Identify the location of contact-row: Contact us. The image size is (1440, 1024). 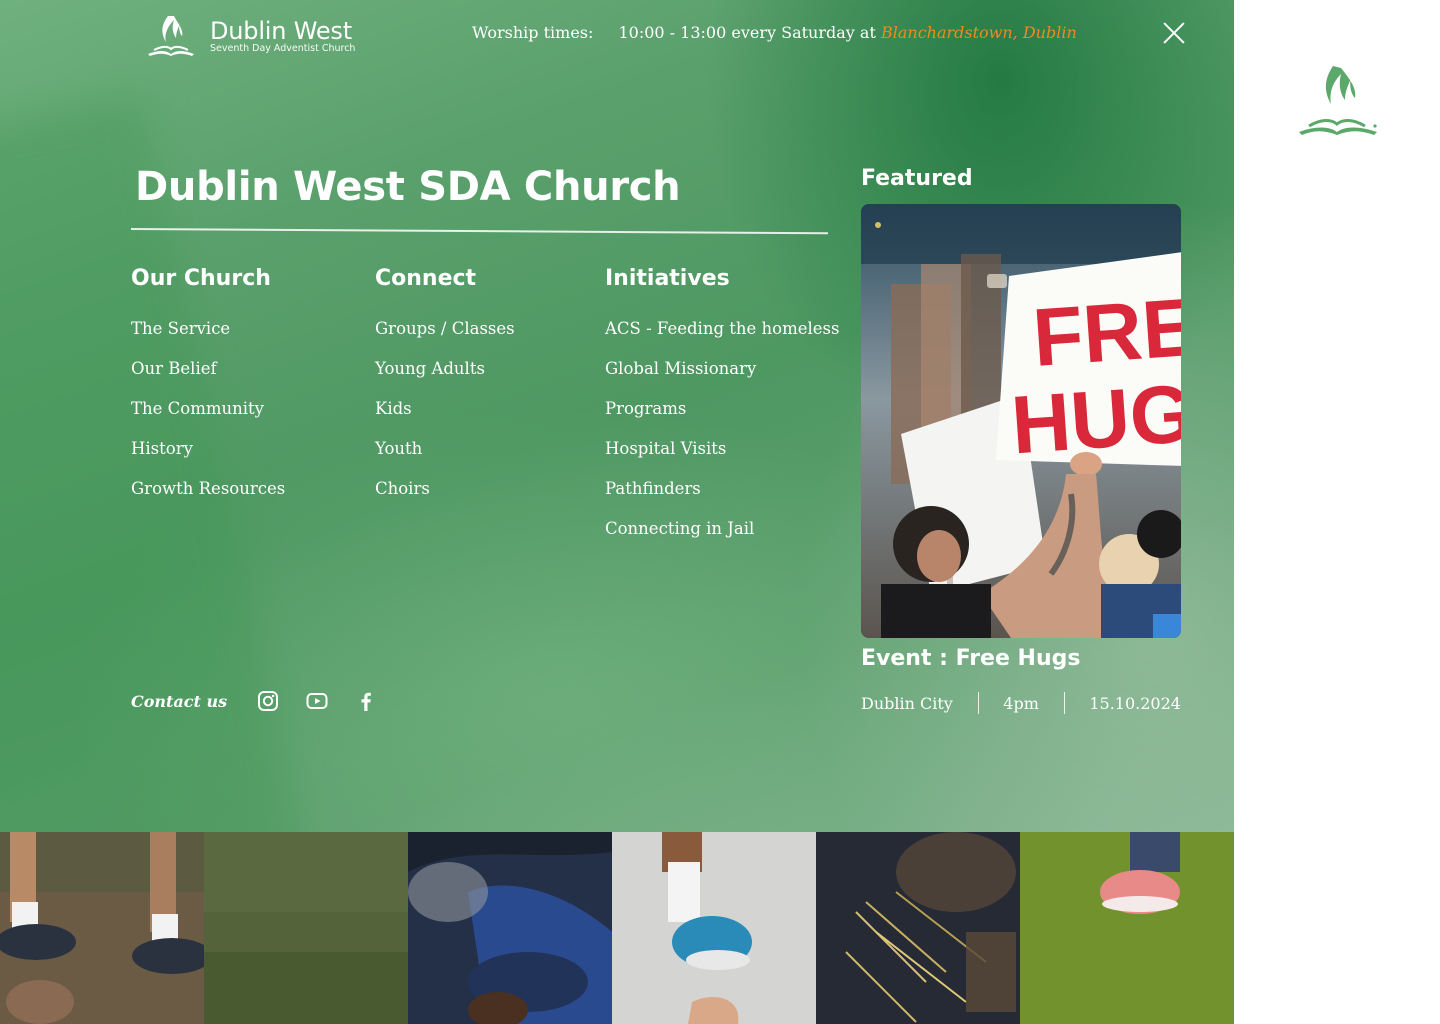
(267, 701).